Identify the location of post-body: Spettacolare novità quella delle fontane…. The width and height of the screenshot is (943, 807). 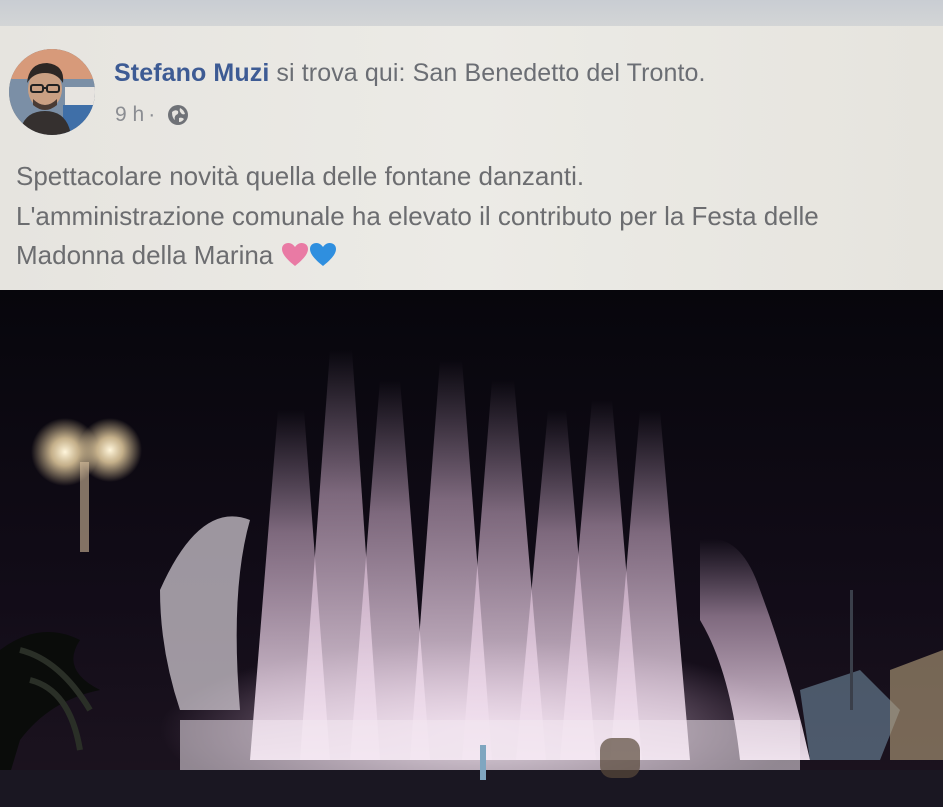
(476, 216).